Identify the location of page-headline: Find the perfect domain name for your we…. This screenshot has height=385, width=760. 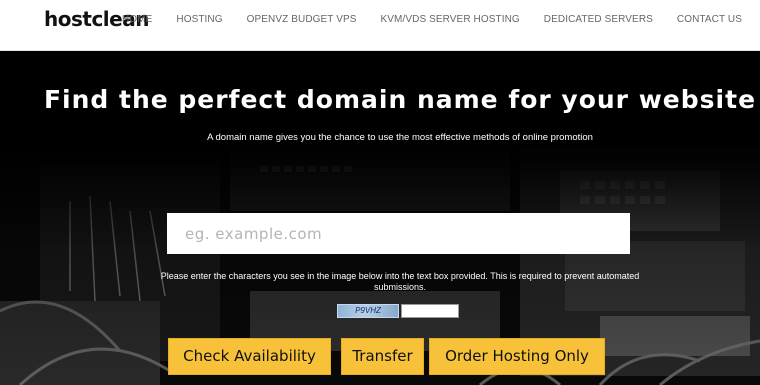
(400, 99).